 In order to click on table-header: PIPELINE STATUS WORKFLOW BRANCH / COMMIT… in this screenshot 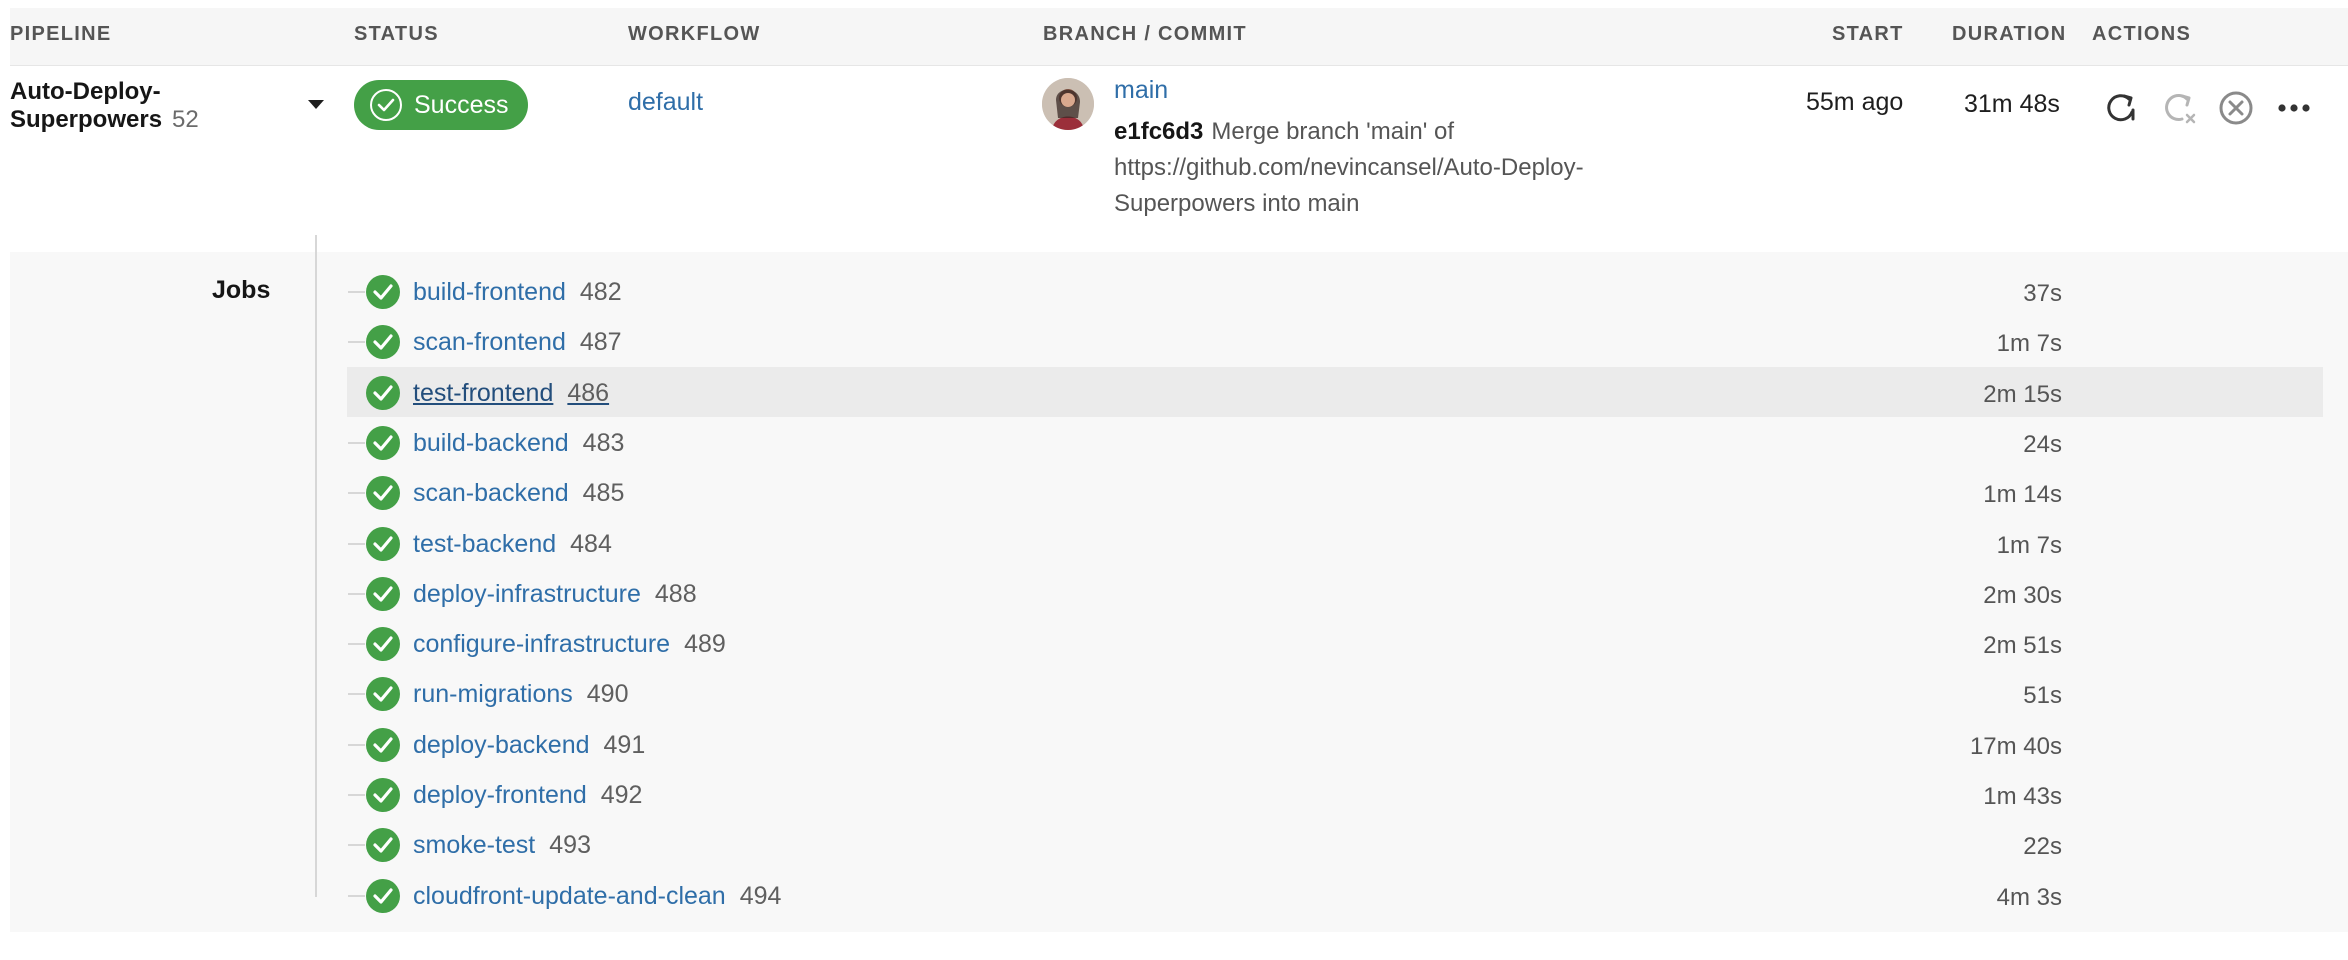, I will do `click(1179, 37)`.